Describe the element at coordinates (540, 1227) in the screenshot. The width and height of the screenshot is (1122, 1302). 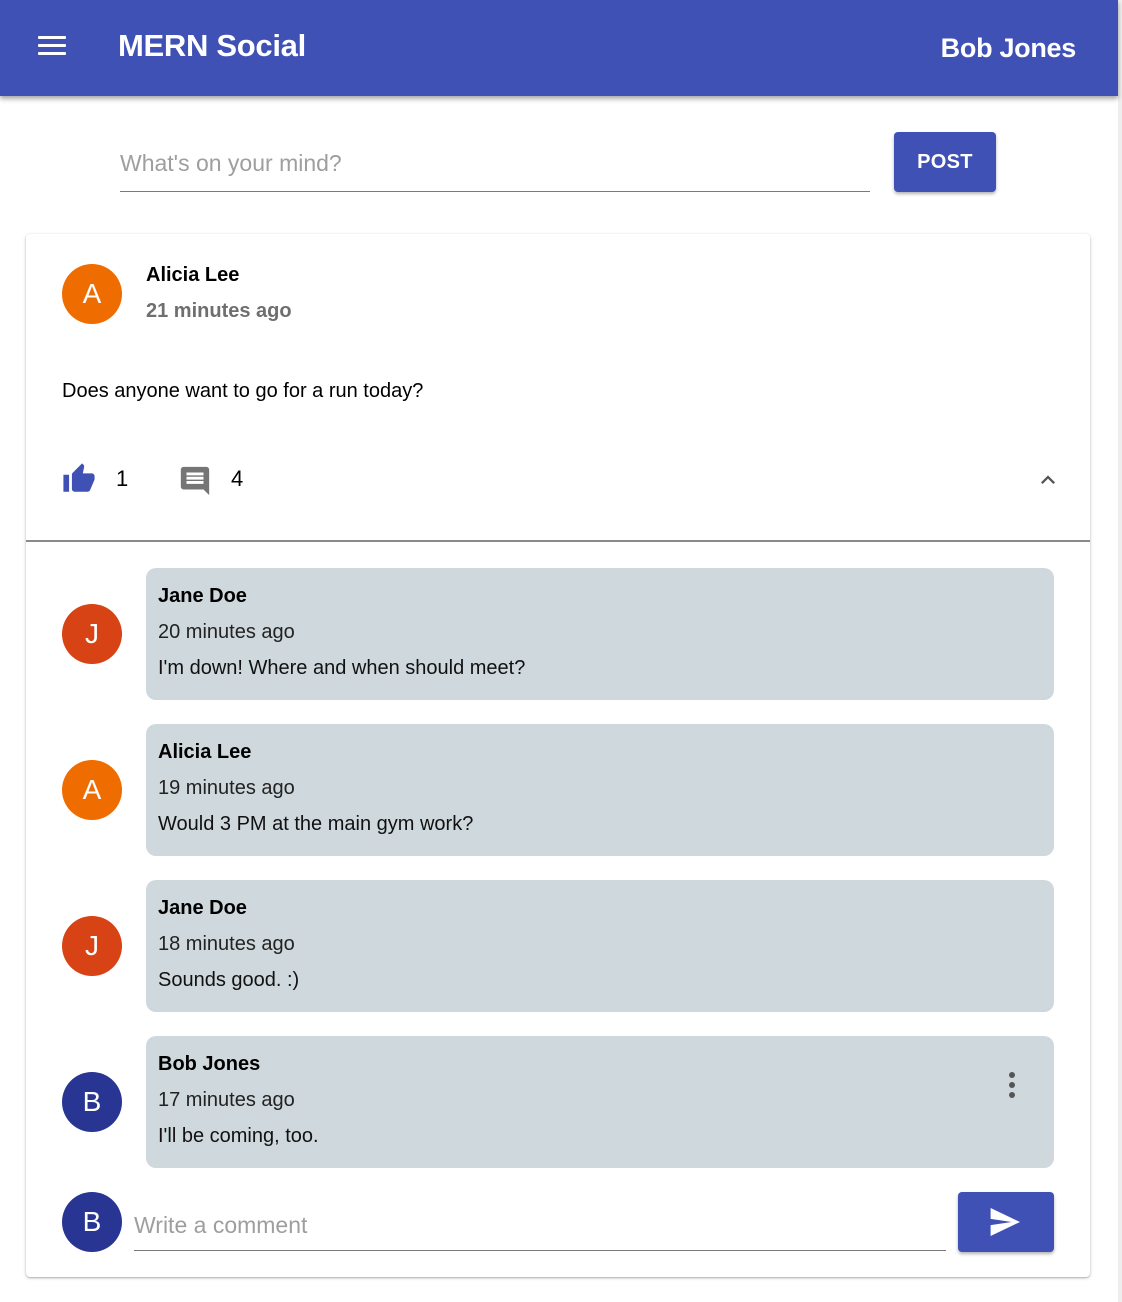
I see `comment-field: Write a comment` at that location.